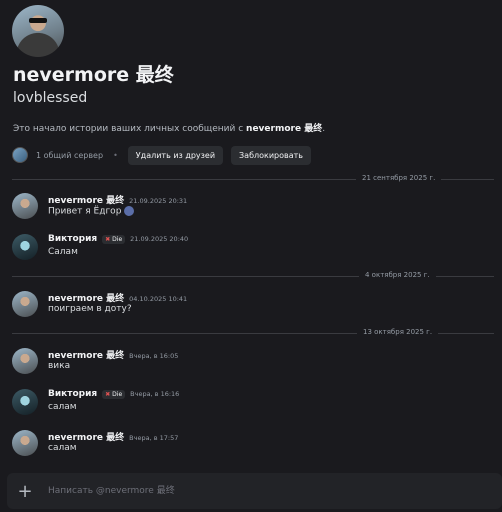  Describe the element at coordinates (159, 239) in the screenshot. I see `message-timestamp: 21.09.2025 20:40` at that location.